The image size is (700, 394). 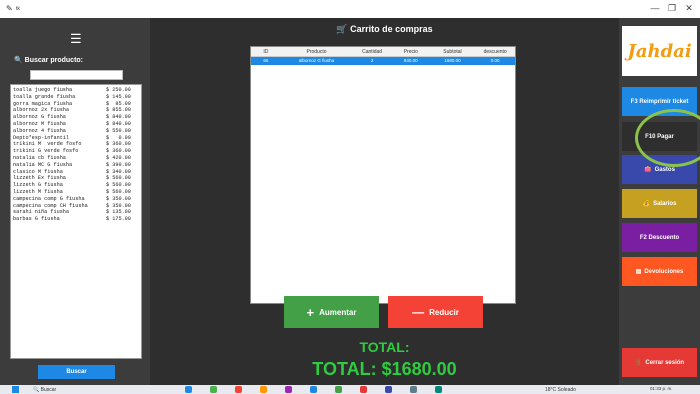 I want to click on decrease-button: — Reducir, so click(x=435, y=312).